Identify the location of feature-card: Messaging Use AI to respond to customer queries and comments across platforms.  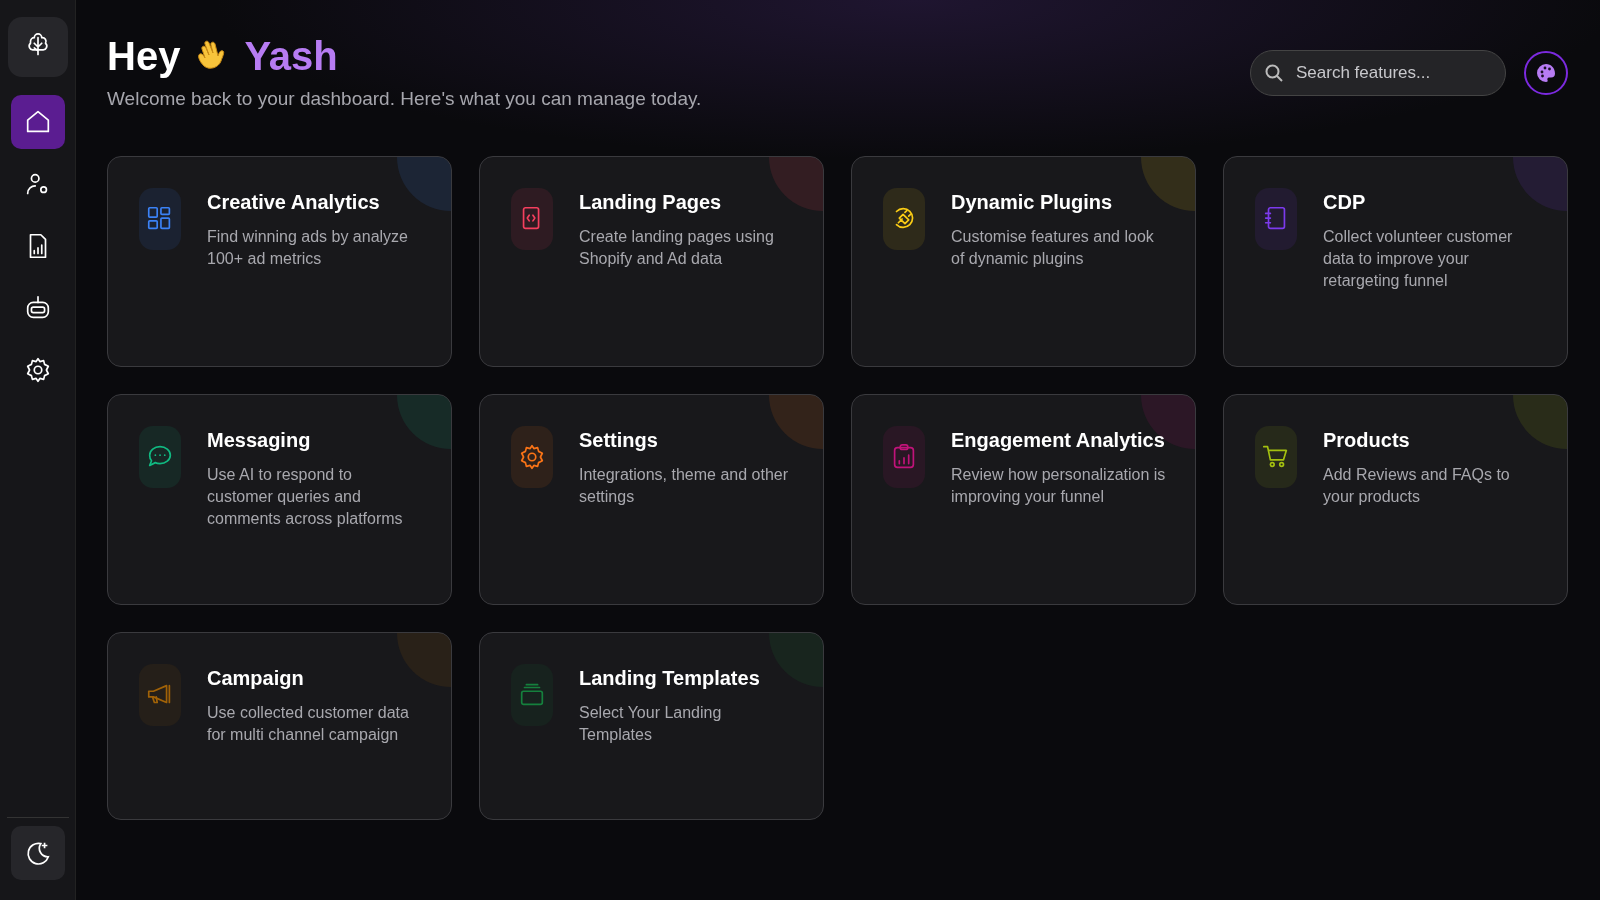
(279, 499).